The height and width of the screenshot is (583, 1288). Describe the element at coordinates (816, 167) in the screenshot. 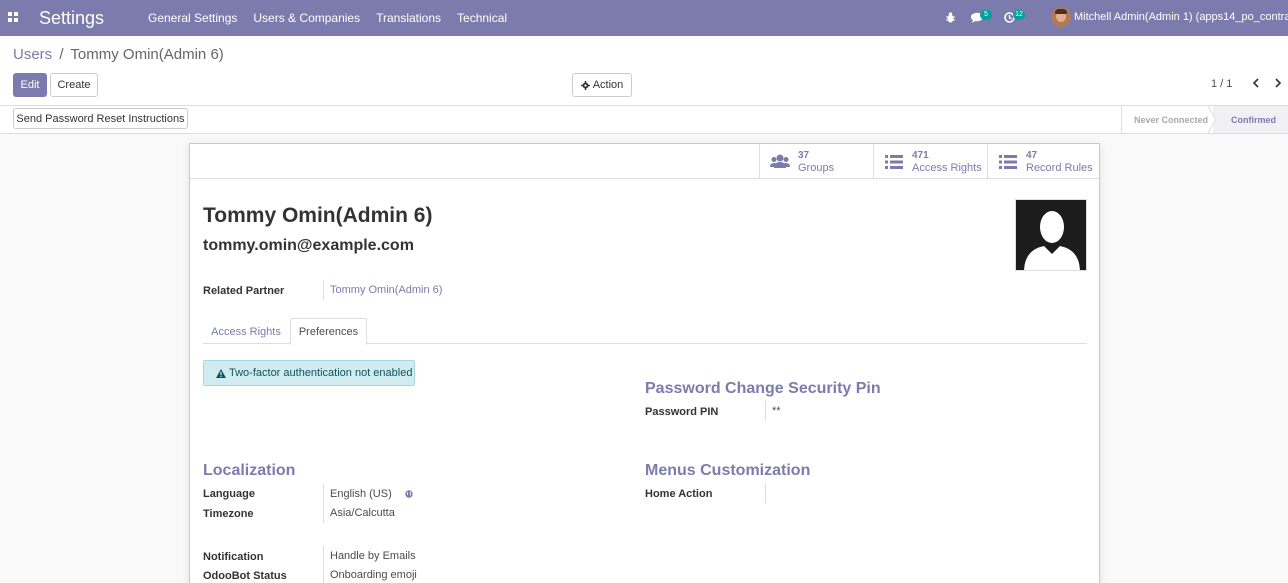

I see `groups-label: Groups` at that location.